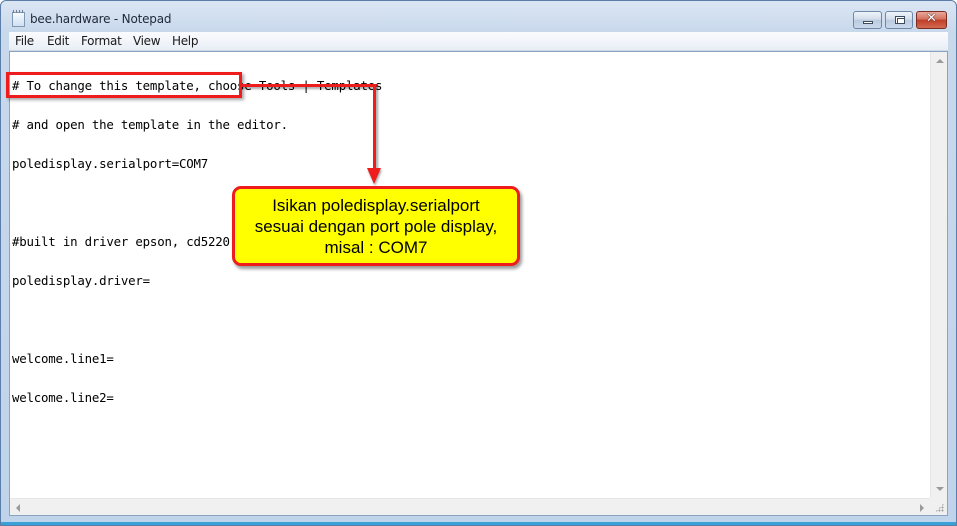 This screenshot has height=526, width=957. What do you see at coordinates (938, 275) in the screenshot?
I see `vertical-scrollbar` at bounding box center [938, 275].